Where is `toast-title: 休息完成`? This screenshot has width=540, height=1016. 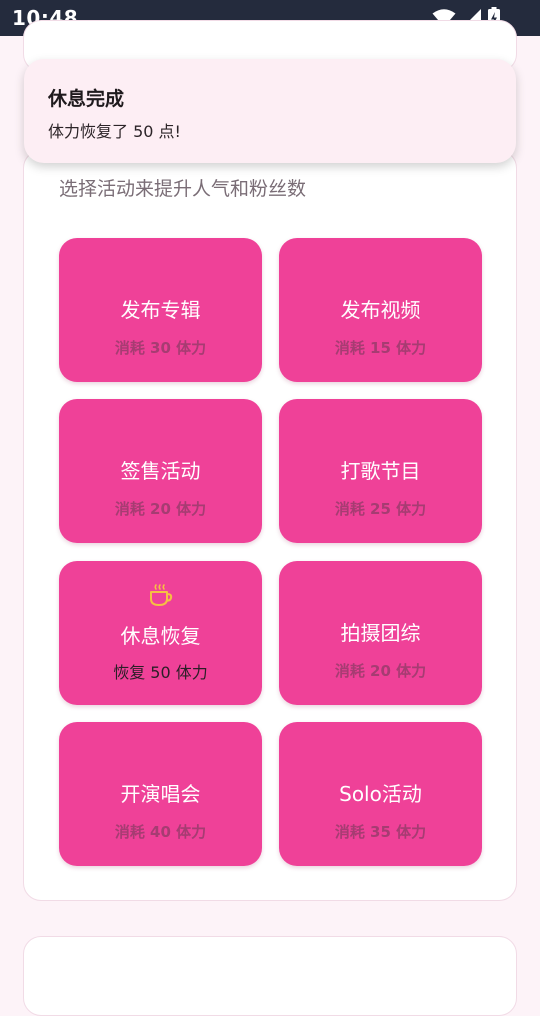 toast-title: 休息完成 is located at coordinates (86, 99).